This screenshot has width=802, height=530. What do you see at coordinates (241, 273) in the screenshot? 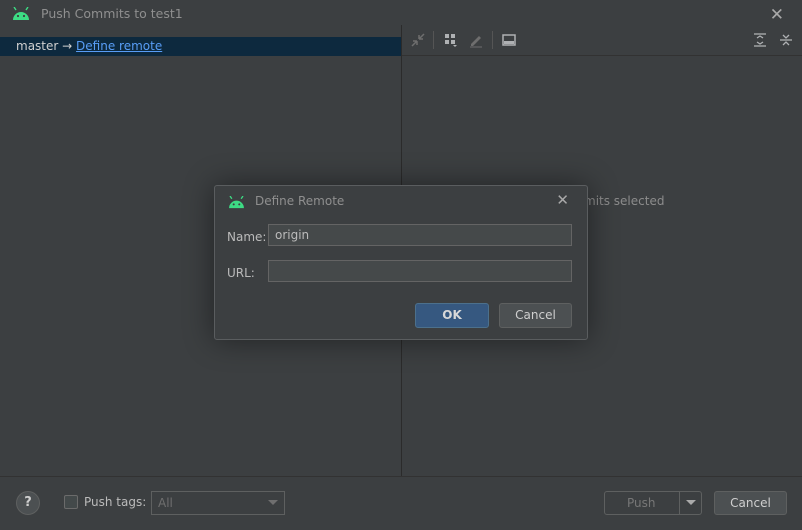
I see `url-label: URL:` at bounding box center [241, 273].